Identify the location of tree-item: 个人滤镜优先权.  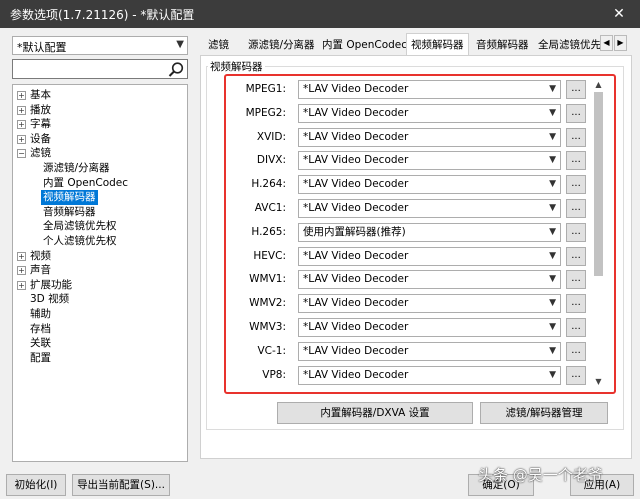
(100, 241).